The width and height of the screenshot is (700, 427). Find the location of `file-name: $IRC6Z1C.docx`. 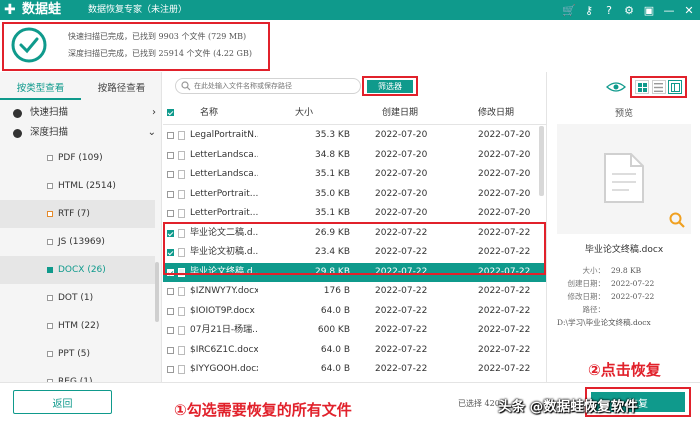

file-name: $IRC6Z1C.docx is located at coordinates (224, 349).